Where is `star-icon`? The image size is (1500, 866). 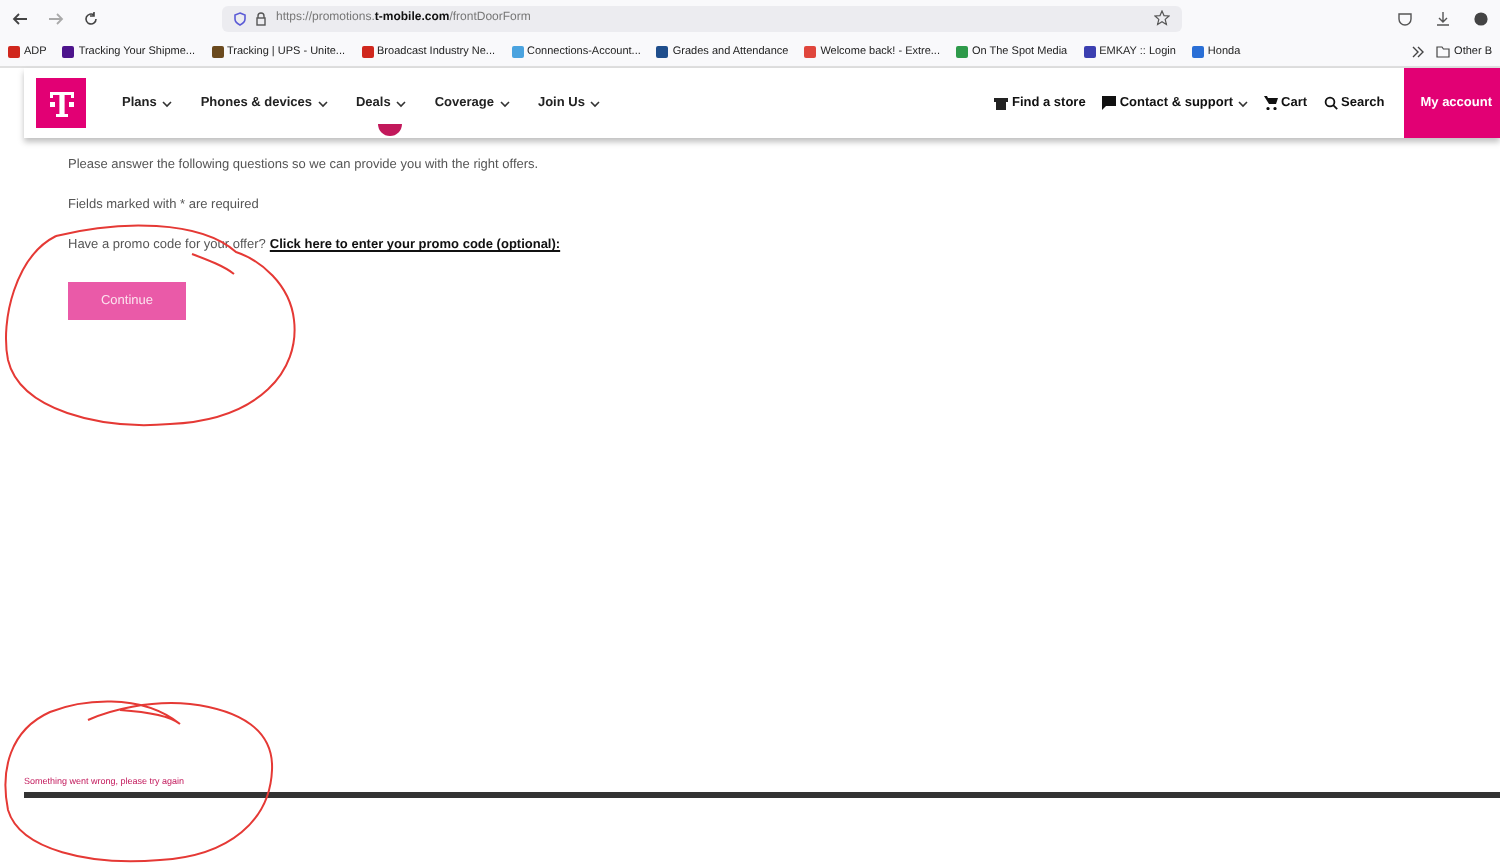
star-icon is located at coordinates (1162, 18).